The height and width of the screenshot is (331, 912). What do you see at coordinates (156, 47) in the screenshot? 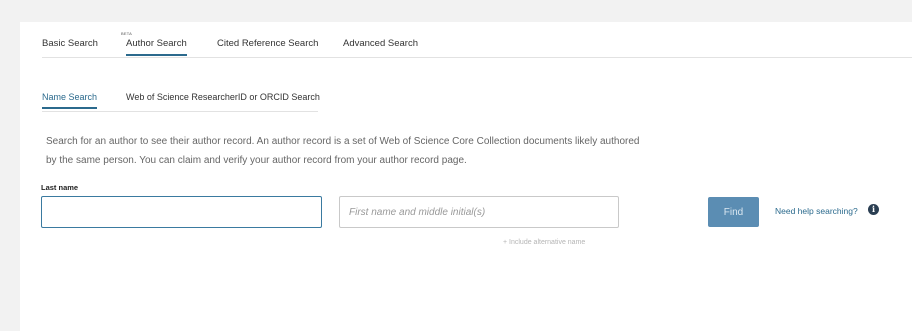
I see `tab-author-search: Author Search` at bounding box center [156, 47].